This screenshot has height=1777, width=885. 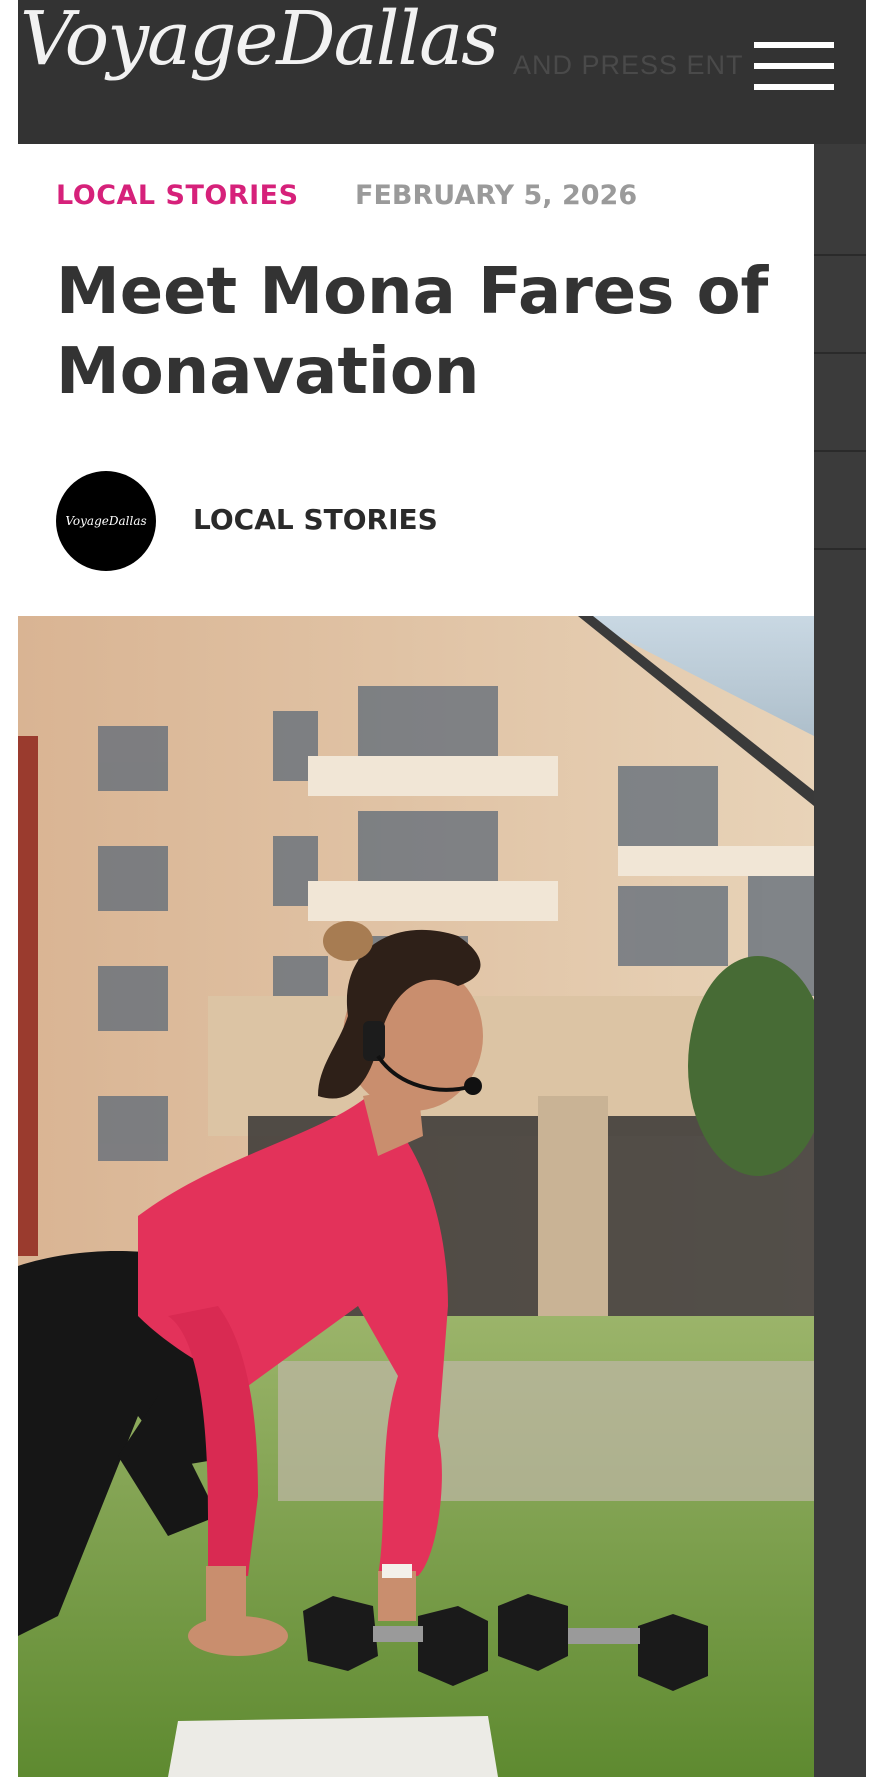 What do you see at coordinates (496, 195) in the screenshot?
I see `article-date: FEBRUARY 5, 2026` at bounding box center [496, 195].